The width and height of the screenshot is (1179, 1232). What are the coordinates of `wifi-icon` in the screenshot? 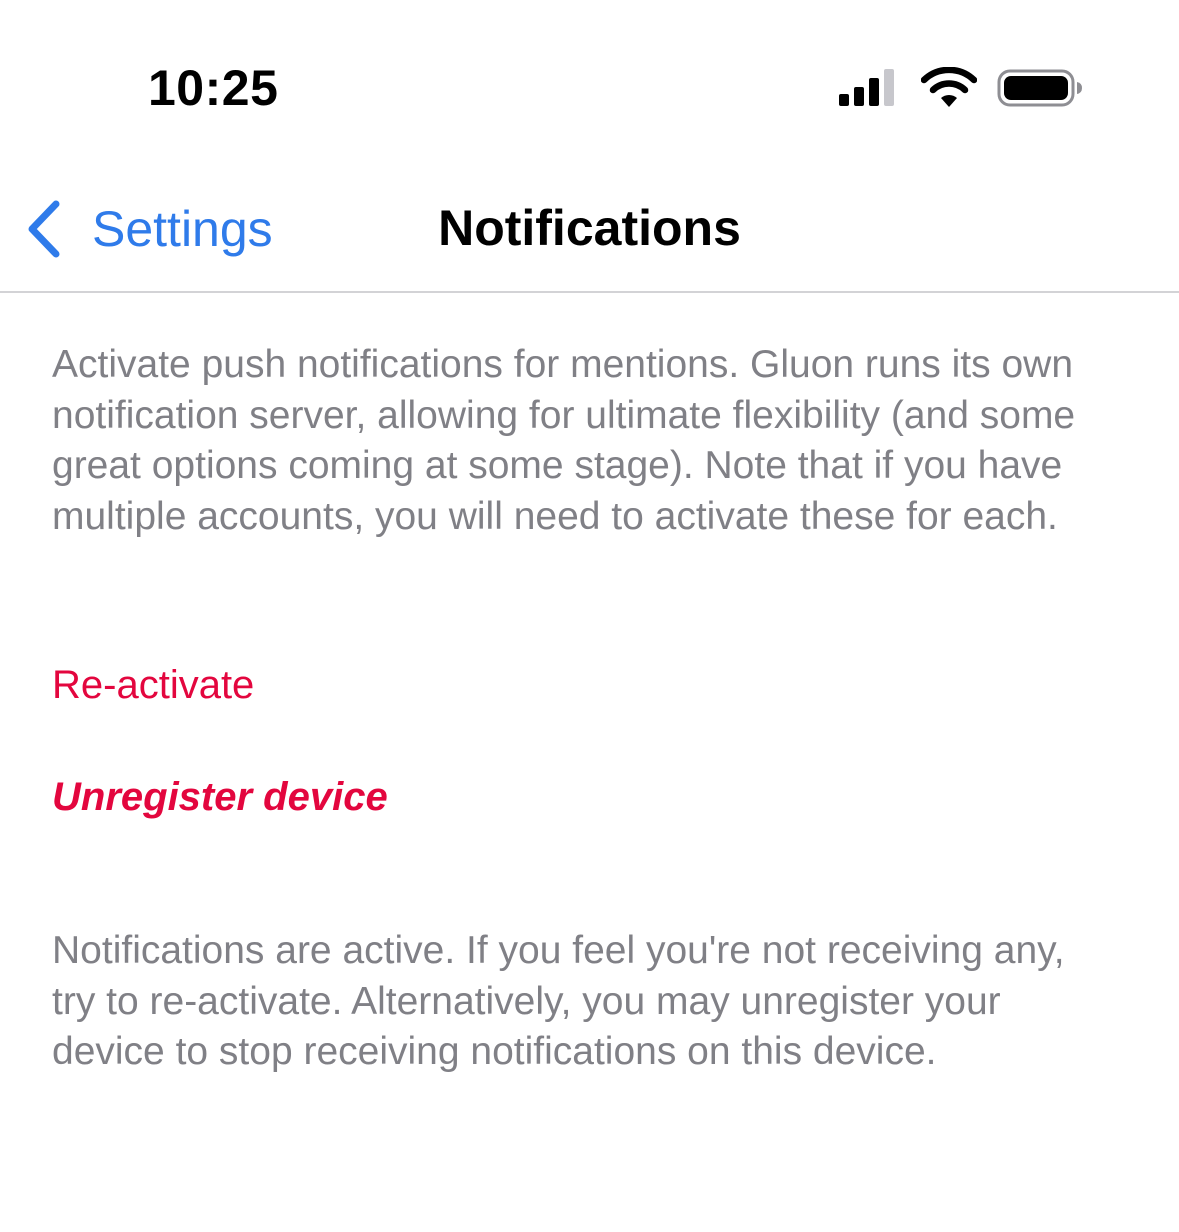 It's located at (949, 87).